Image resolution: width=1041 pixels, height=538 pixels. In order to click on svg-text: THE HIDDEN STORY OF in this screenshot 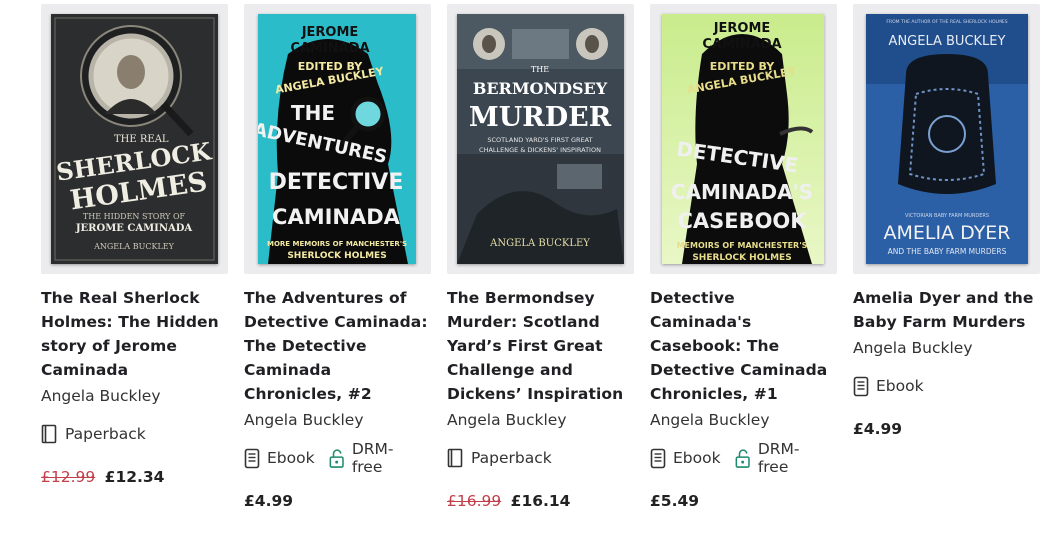, I will do `click(134, 216)`.